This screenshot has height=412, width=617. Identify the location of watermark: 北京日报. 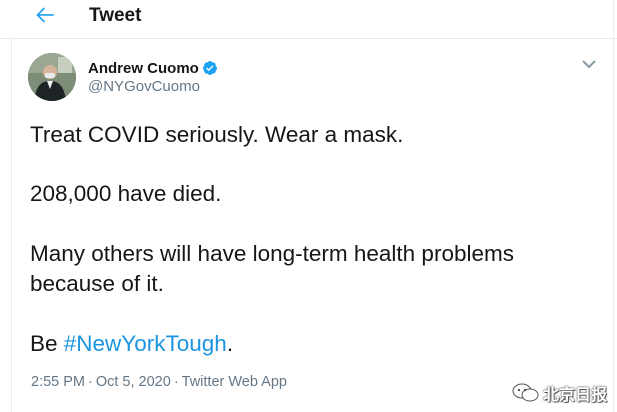
(559, 393).